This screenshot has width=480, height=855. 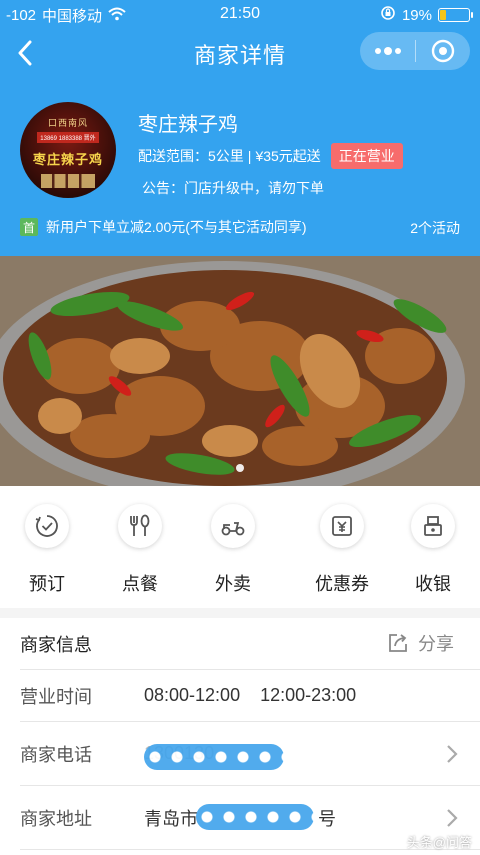 I want to click on logo-sign-main: 枣庄辣子鸡, so click(x=67, y=159).